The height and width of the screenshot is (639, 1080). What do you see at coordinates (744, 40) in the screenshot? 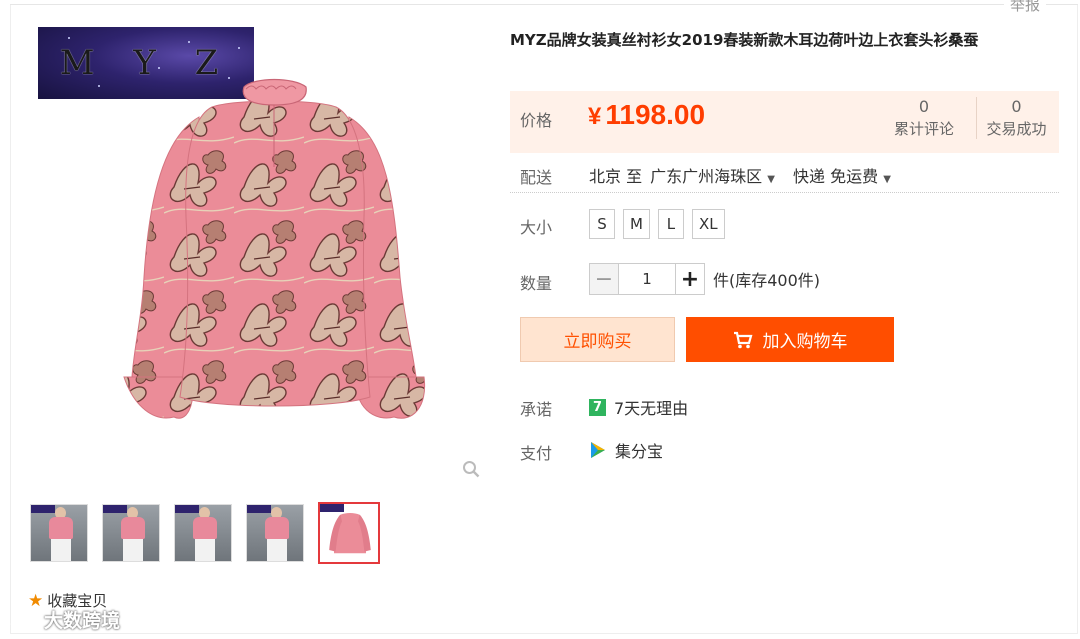
I see `product-title: MYZ品牌女装真丝衬衫女2019春装新款木耳边荷叶边上衣套头衫桑蚕` at bounding box center [744, 40].